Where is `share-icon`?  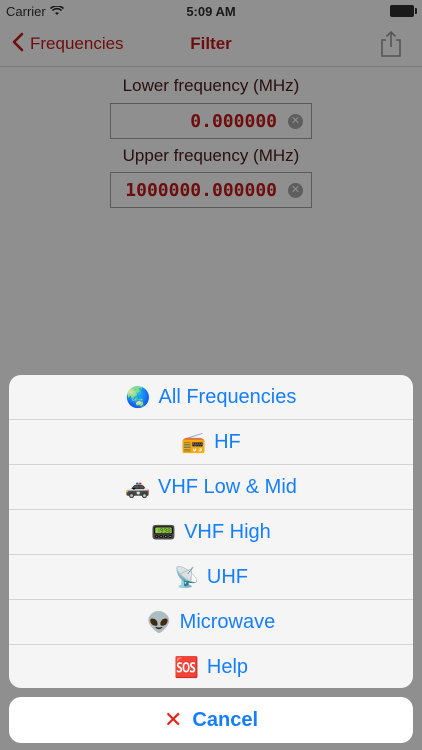
share-icon is located at coordinates (391, 43).